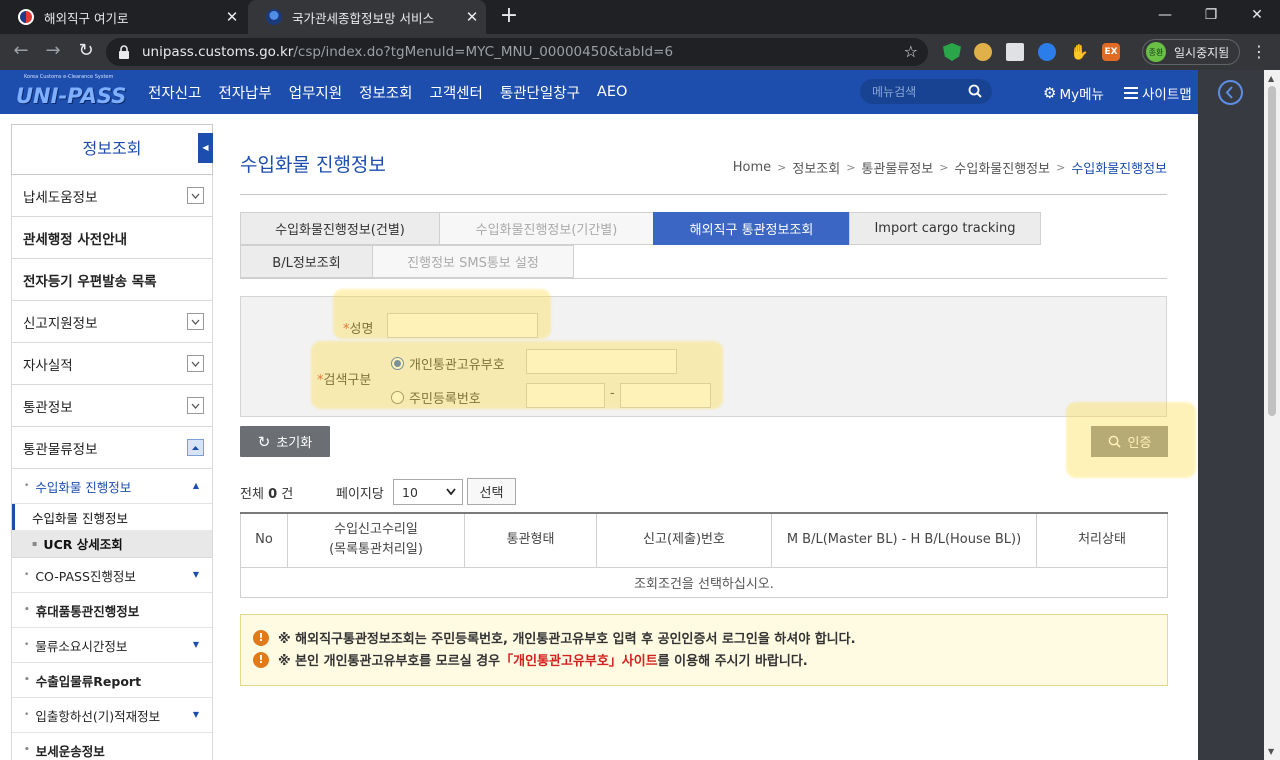  What do you see at coordinates (816, 167) in the screenshot?
I see `breadcrumb-item: 정보조회` at bounding box center [816, 167].